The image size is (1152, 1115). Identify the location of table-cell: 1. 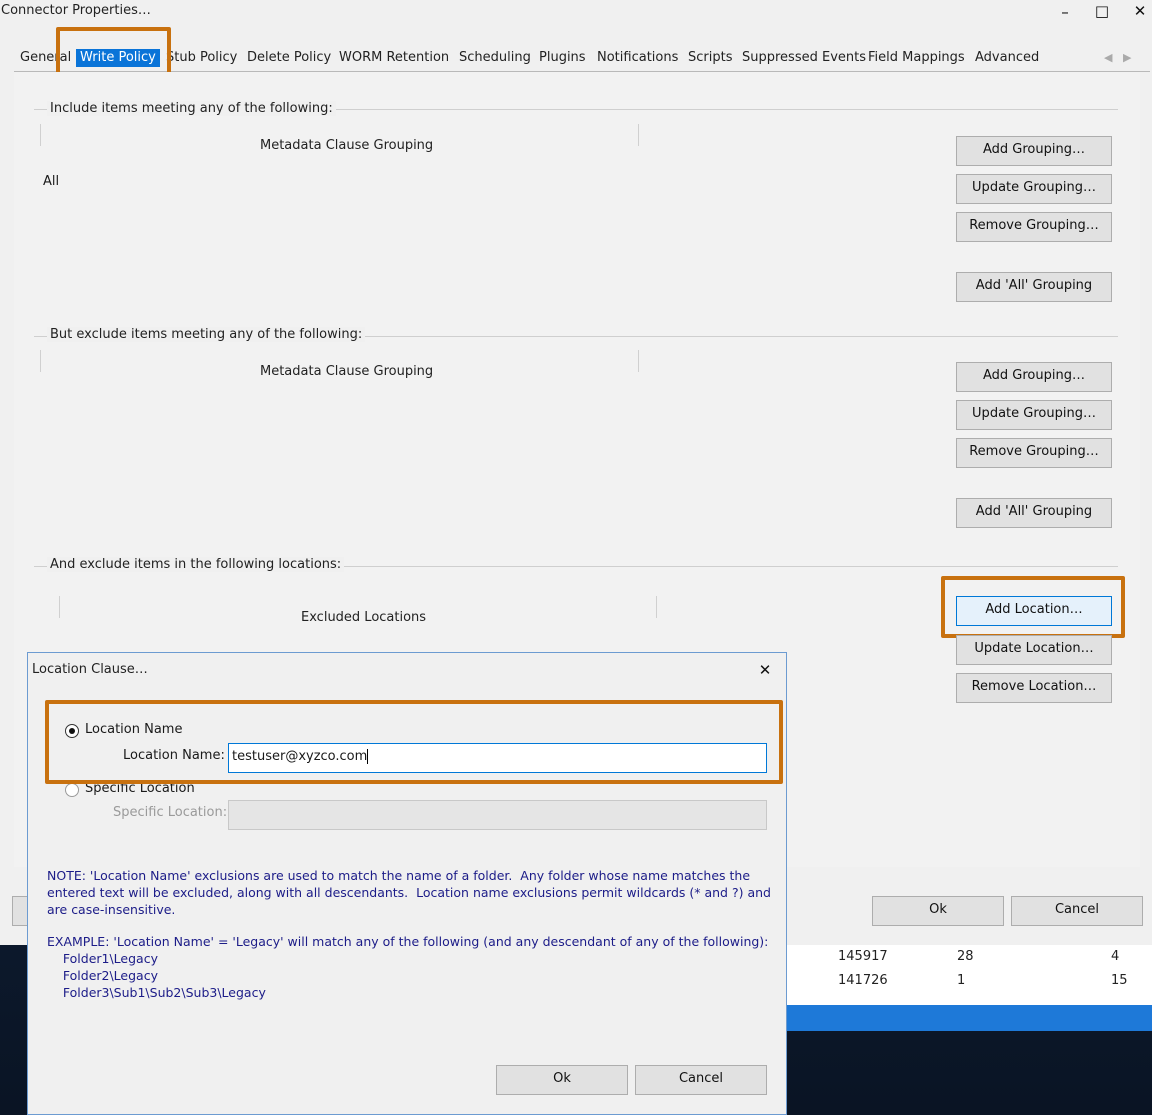
(961, 980).